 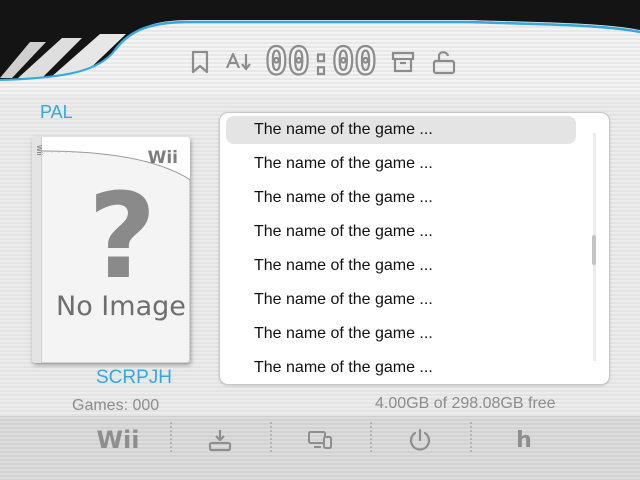 I want to click on free-space-label: 4.00GB of 298.08GB free, so click(x=465, y=403).